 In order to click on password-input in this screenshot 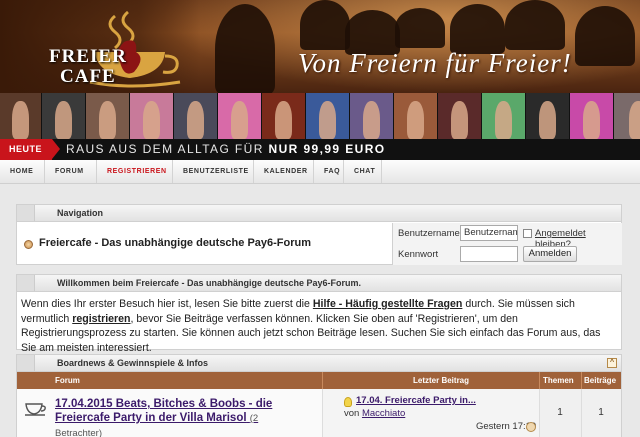, I will do `click(489, 254)`.